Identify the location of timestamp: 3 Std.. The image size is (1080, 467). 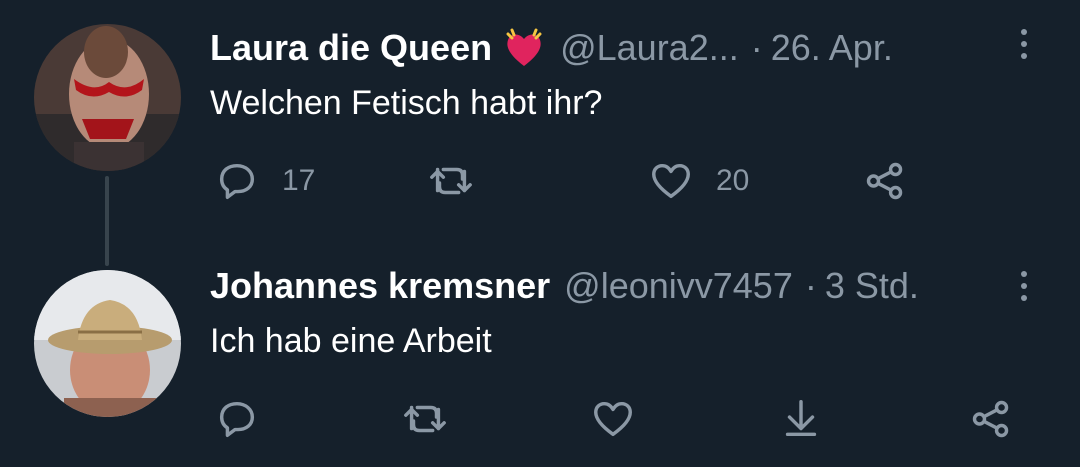
(872, 286).